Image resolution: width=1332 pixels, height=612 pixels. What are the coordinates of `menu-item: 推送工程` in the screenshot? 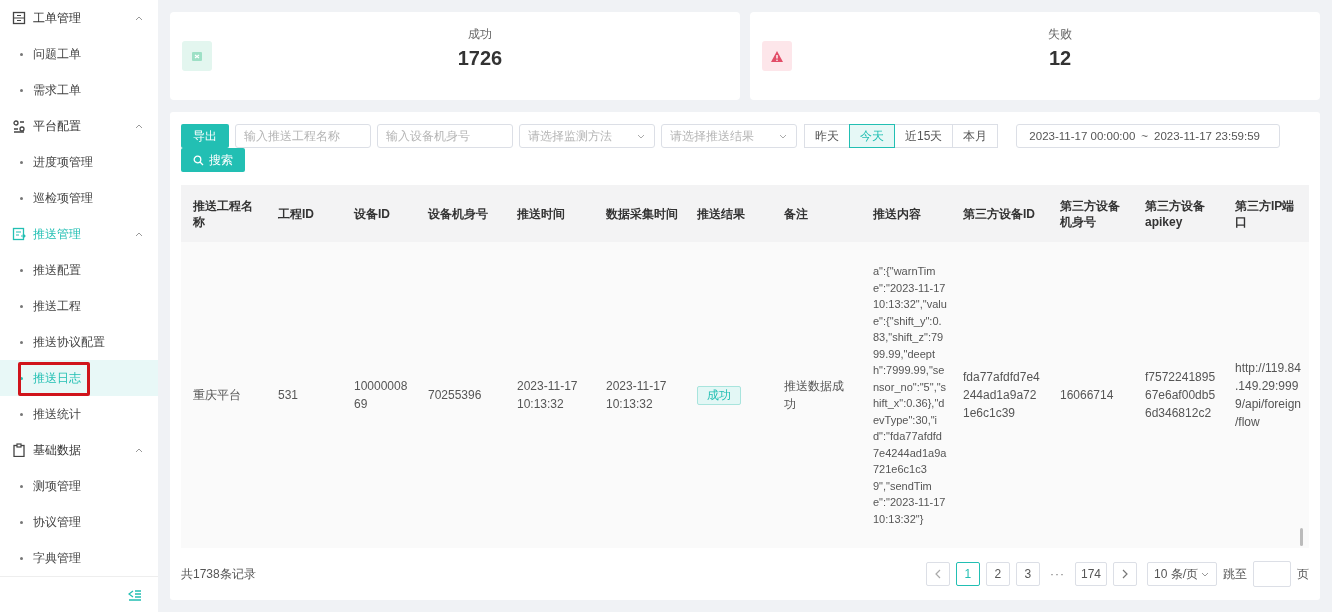 It's located at (79, 306).